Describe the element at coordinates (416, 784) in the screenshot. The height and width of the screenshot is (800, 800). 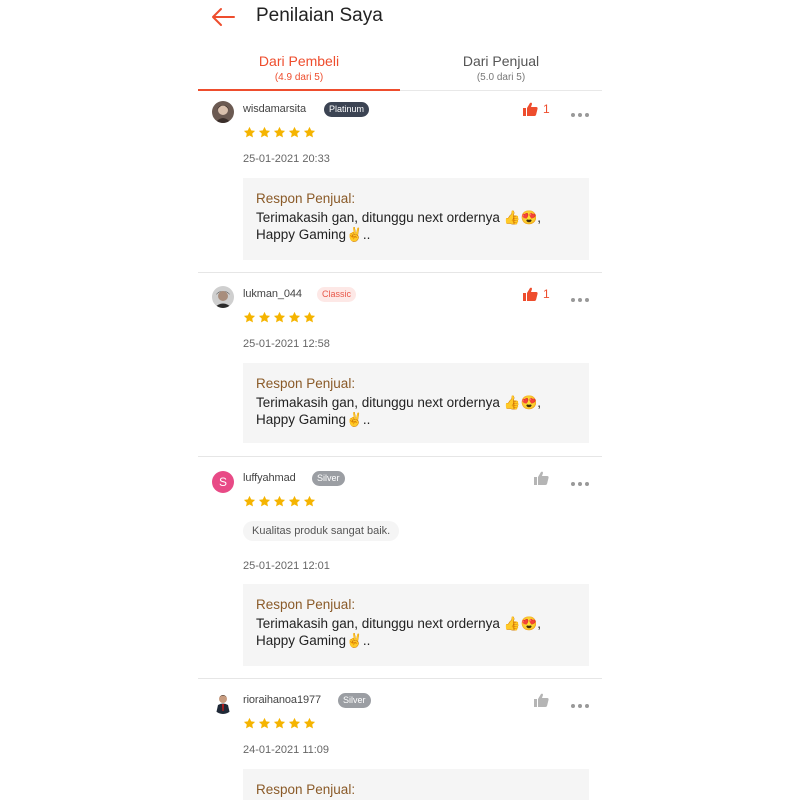
I see `seller-response: Respon Penjual:` at that location.